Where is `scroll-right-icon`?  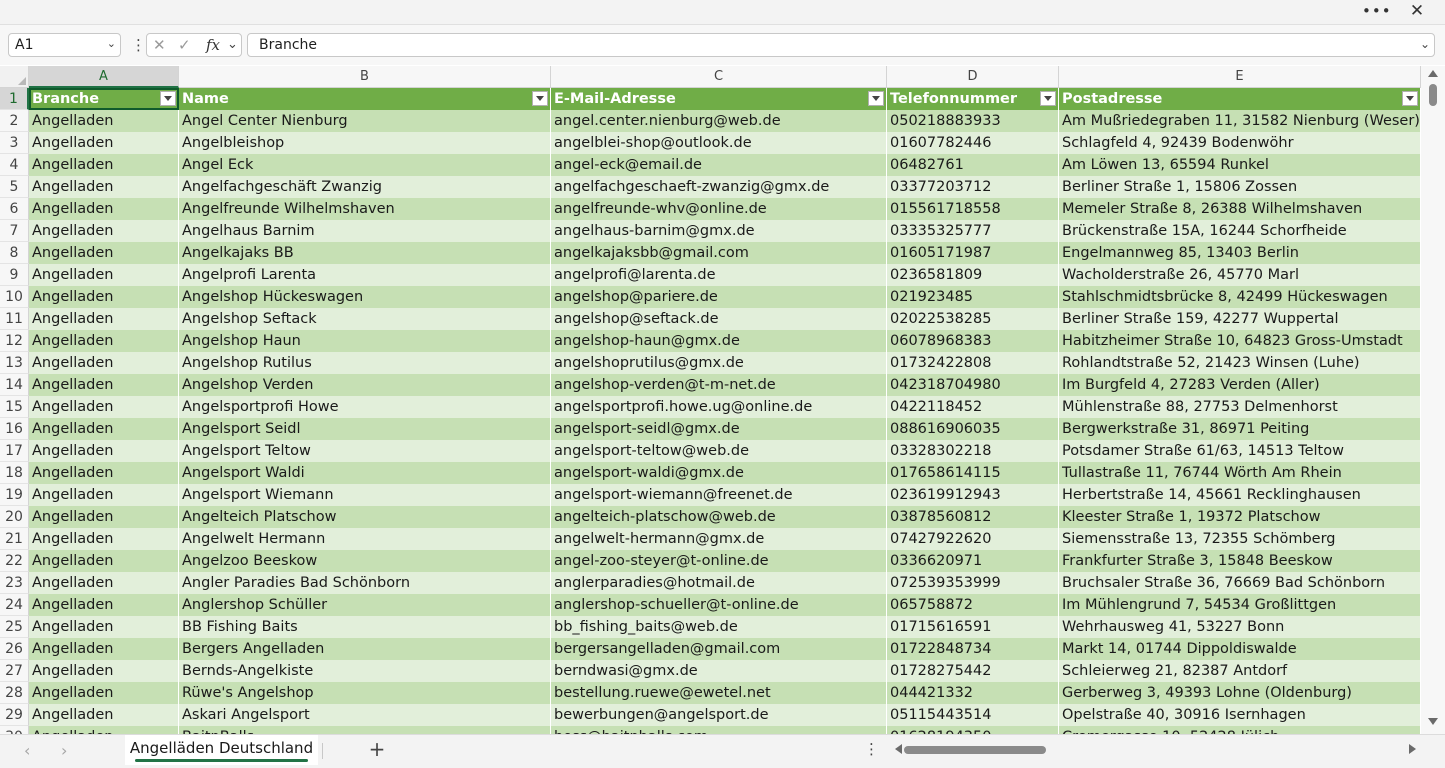 scroll-right-icon is located at coordinates (1412, 749).